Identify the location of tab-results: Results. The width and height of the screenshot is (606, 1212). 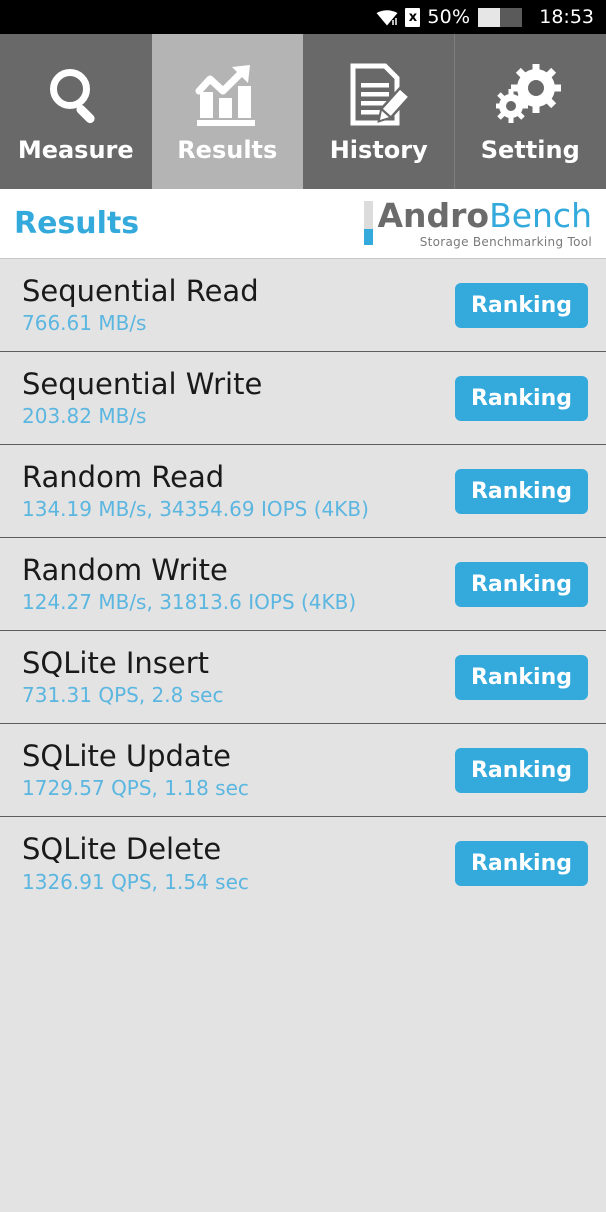
(227, 111).